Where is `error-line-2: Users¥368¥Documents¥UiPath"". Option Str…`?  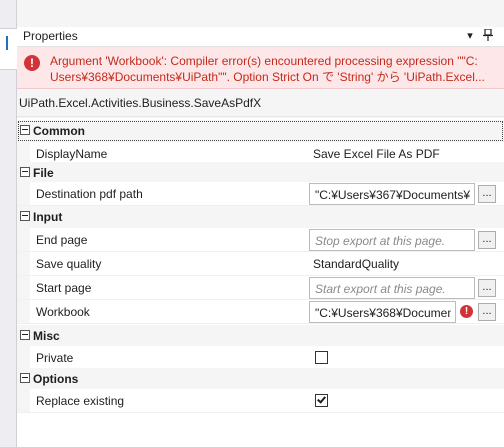
error-line-2: Users¥368¥Documents¥UiPath"". Option Str… is located at coordinates (267, 77).